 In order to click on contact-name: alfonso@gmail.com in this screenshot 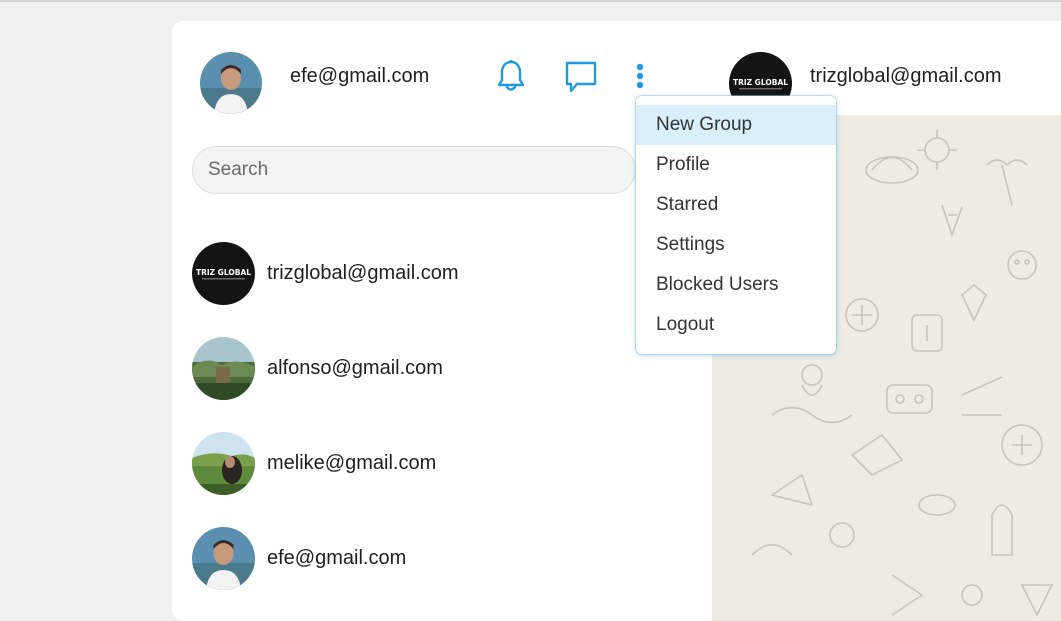, I will do `click(355, 368)`.